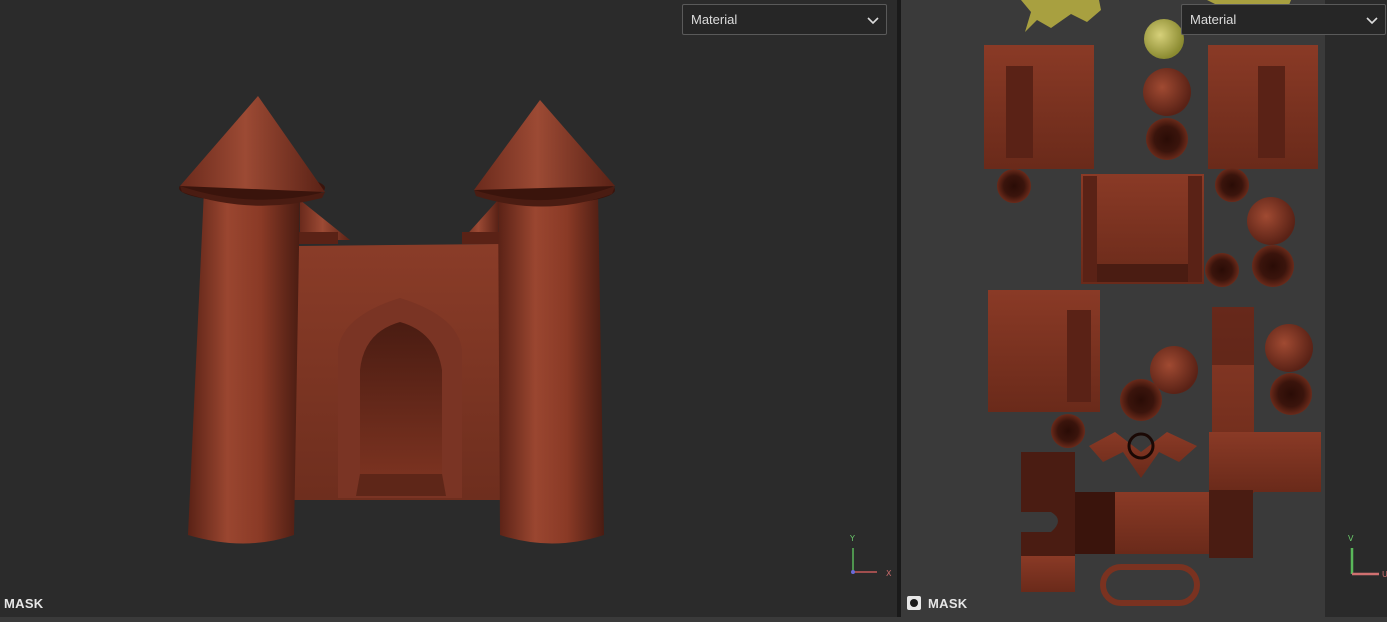 Image resolution: width=1387 pixels, height=622 pixels. I want to click on mask-label-3d: MASK, so click(24, 603).